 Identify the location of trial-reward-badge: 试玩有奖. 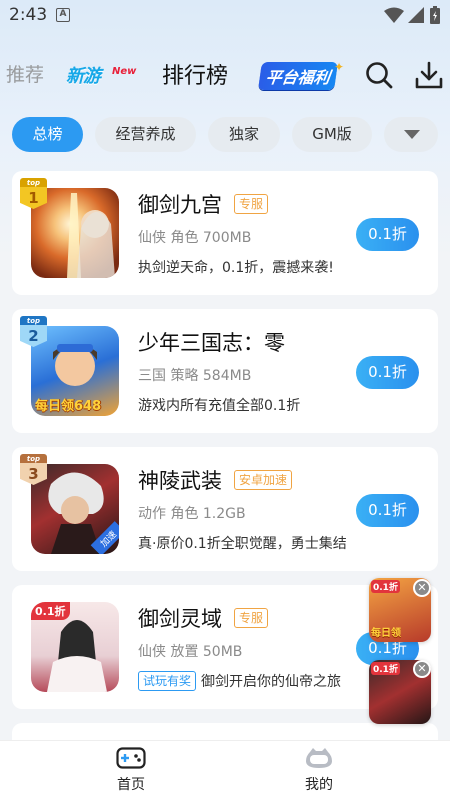
(167, 681).